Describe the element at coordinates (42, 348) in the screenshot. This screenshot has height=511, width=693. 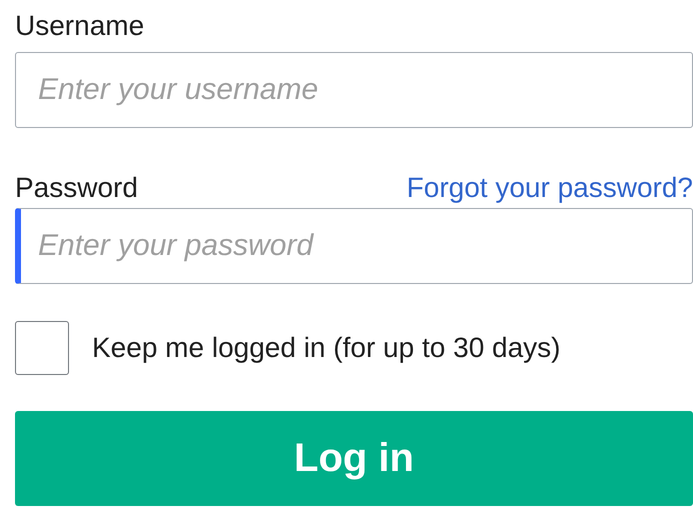
I see `checkbox` at that location.